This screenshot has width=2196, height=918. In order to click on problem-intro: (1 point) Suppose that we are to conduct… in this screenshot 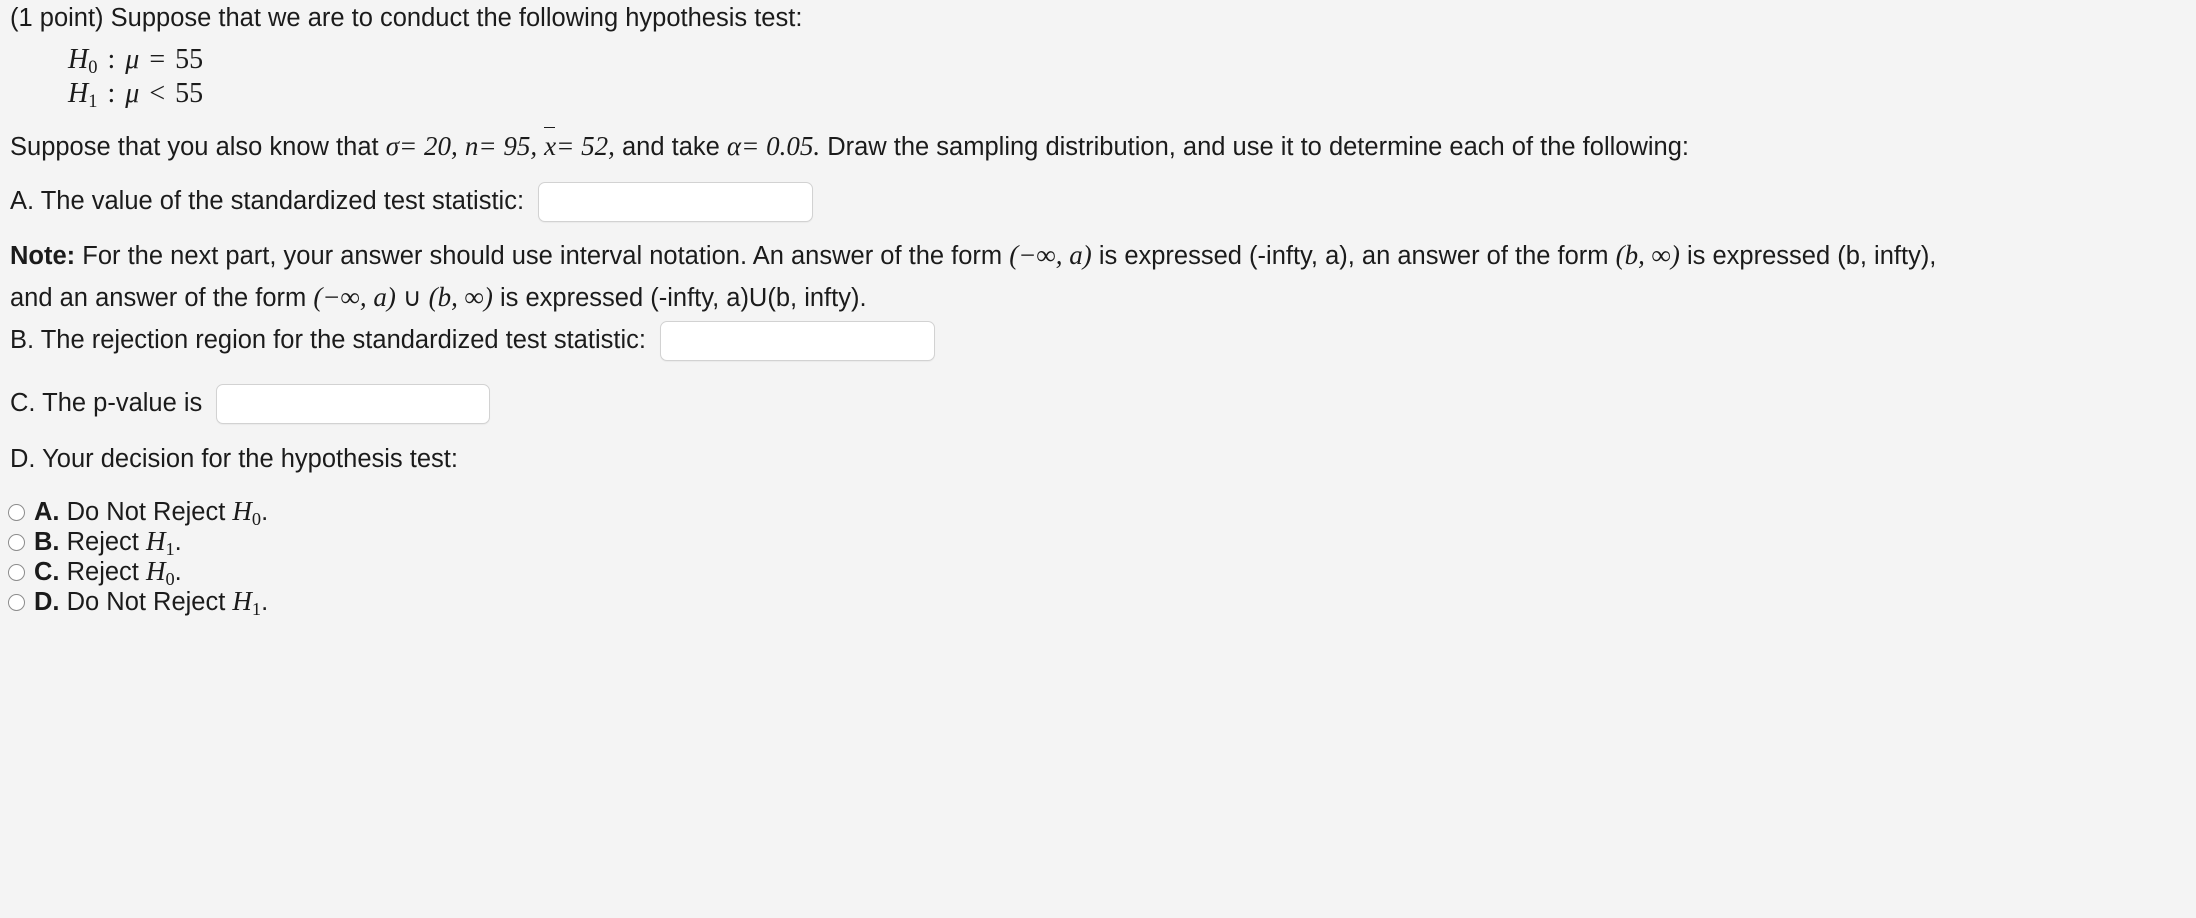, I will do `click(406, 19)`.